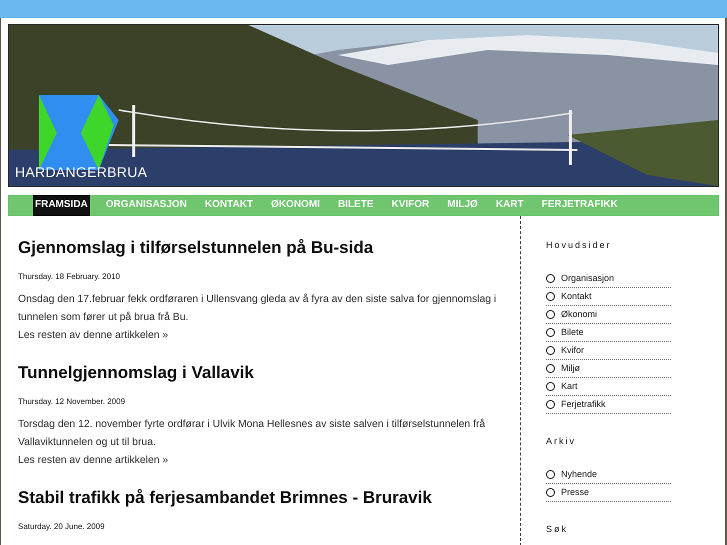 The width and height of the screenshot is (727, 545). Describe the element at coordinates (252, 434) in the screenshot. I see `article-summary: Torsdag den 12. november fyrte ordførar i Ulvik Mona Hellesnes av siste salven i tilførselstunnelen frå Vallaviktunnelen og ut til brua.` at that location.